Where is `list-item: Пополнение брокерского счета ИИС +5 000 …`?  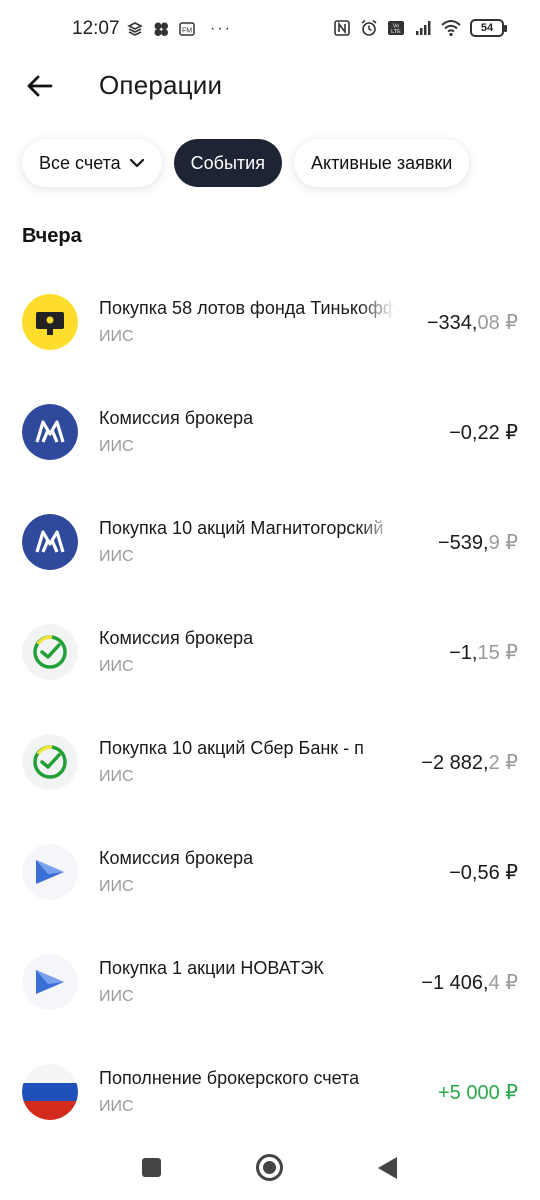 list-item: Пополнение брокерского счета ИИС +5 000 … is located at coordinates (270, 1093).